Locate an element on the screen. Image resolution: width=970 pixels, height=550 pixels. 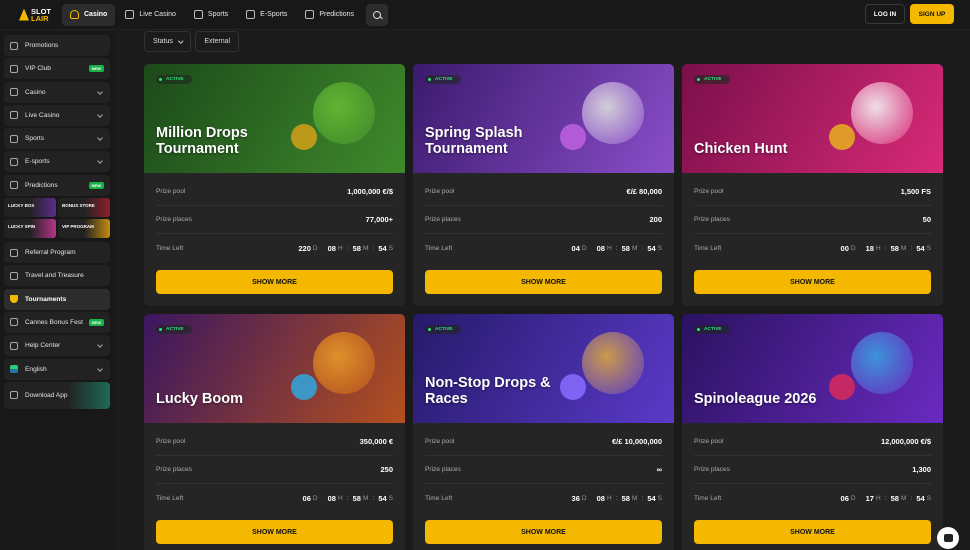
status-filter: Status is located at coordinates (168, 41).